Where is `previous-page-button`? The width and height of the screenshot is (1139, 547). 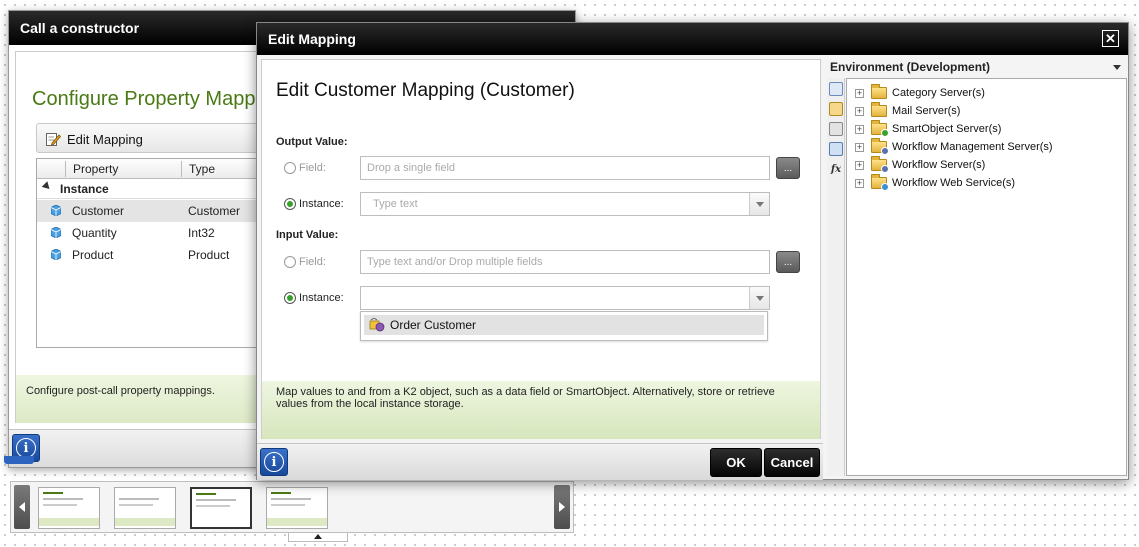 previous-page-button is located at coordinates (22, 507).